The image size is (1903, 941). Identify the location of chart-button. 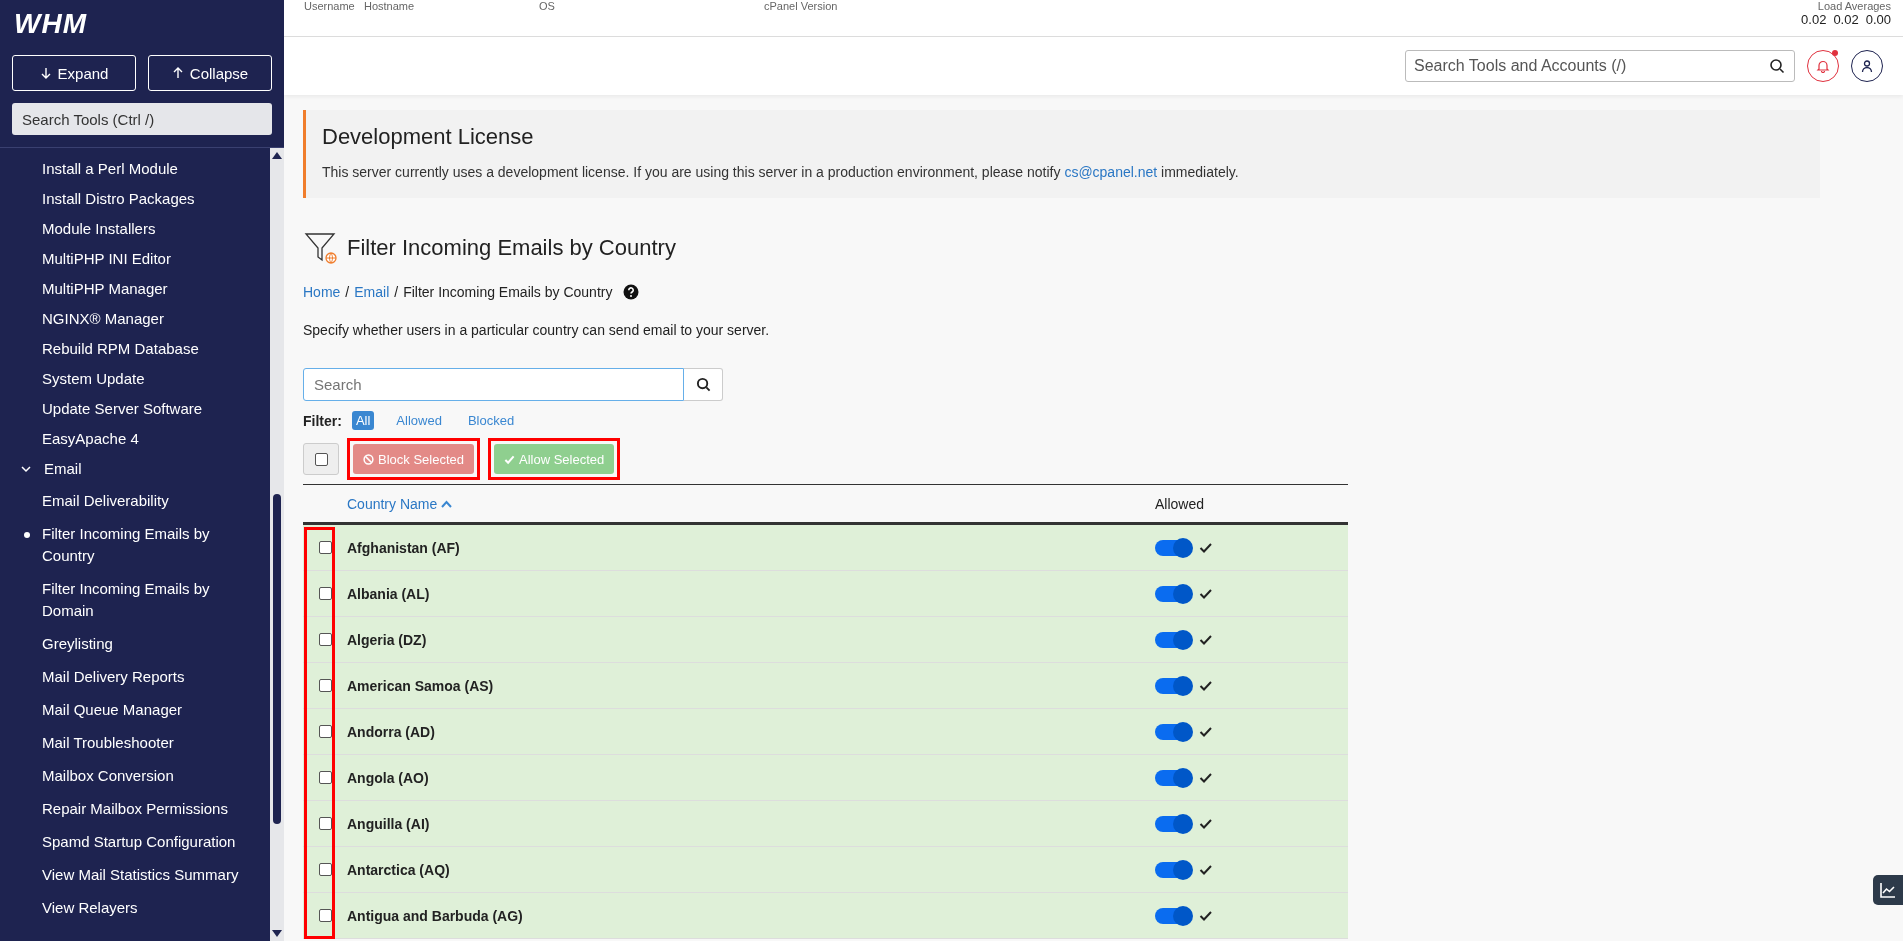
(1888, 890).